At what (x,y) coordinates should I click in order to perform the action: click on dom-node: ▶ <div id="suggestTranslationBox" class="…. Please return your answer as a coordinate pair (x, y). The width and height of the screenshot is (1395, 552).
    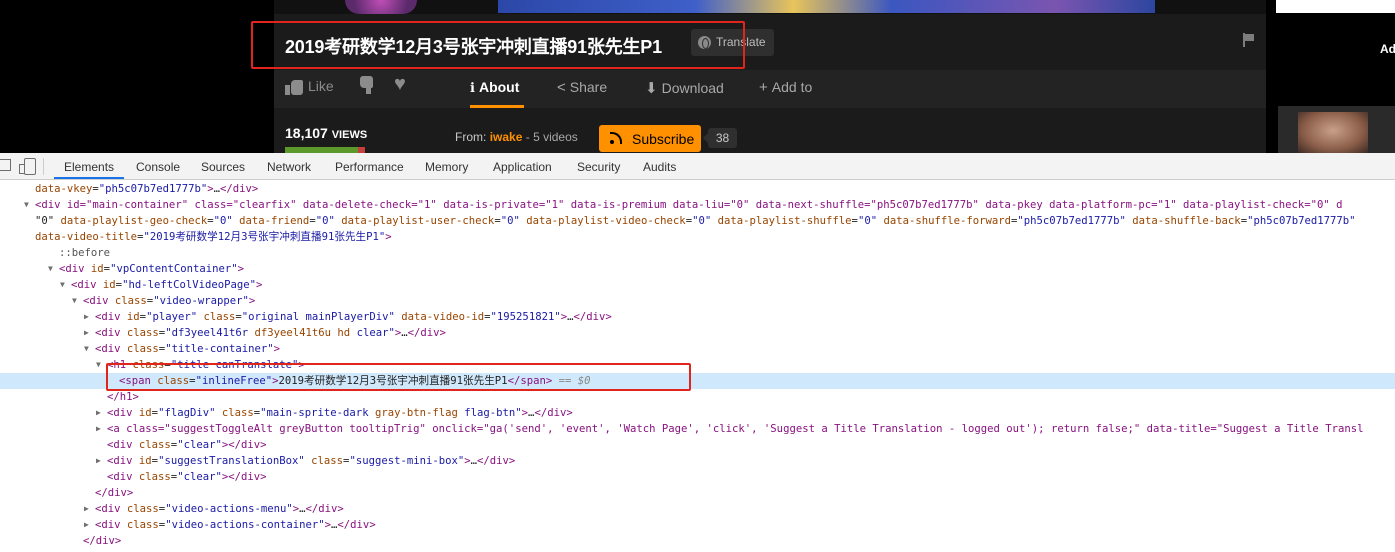
    Looking at the image, I should click on (697, 461).